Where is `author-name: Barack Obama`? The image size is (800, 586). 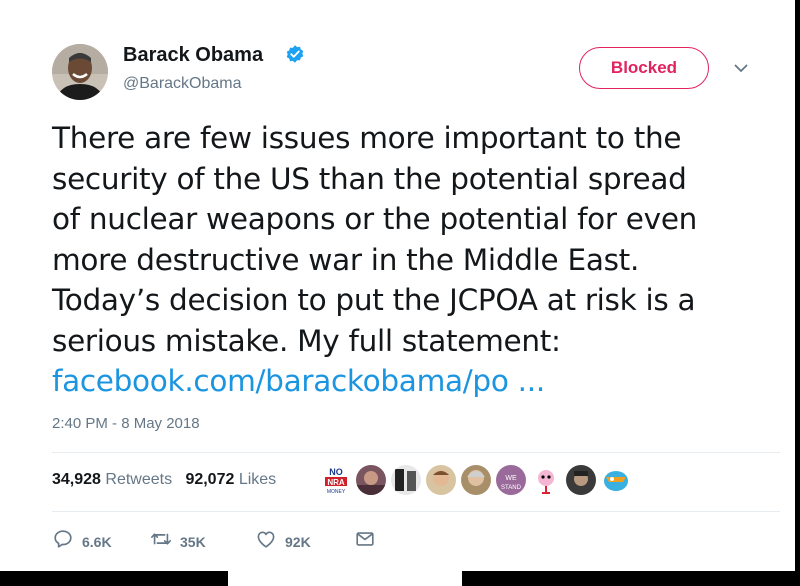
author-name: Barack Obama is located at coordinates (193, 55).